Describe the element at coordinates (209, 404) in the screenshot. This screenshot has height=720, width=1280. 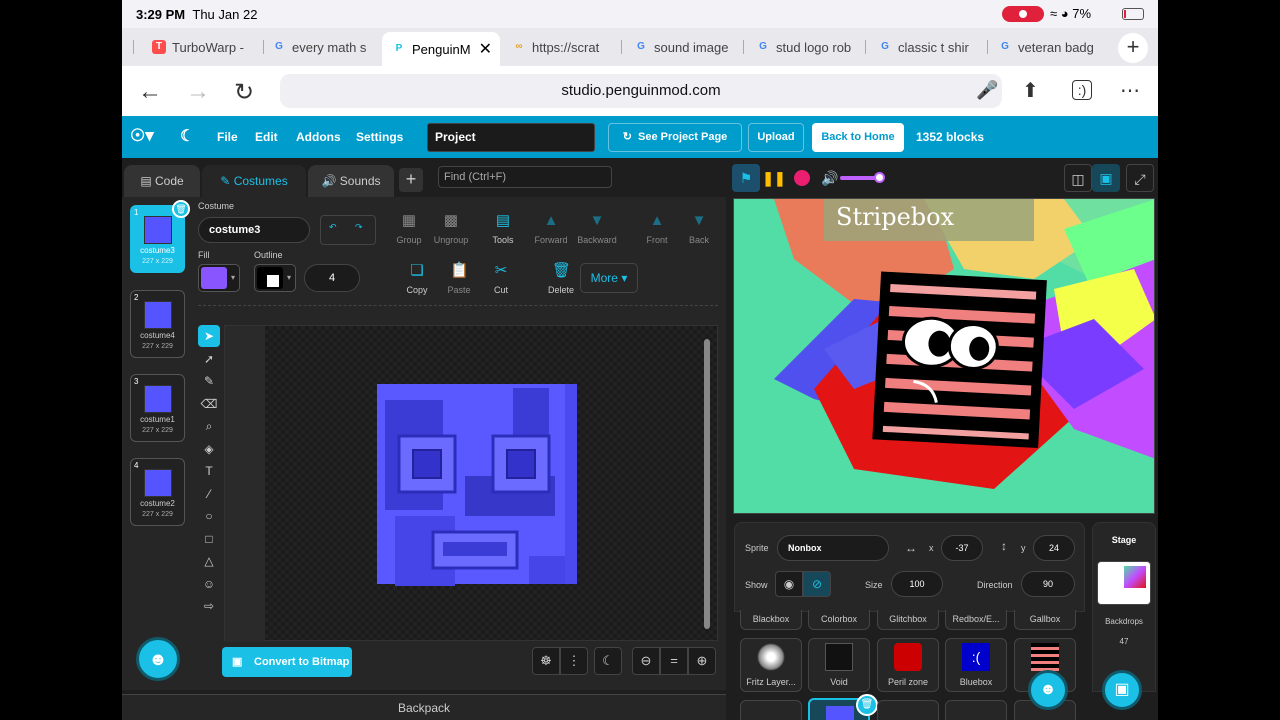
I see `eraser-tool-icon: ⌫` at that location.